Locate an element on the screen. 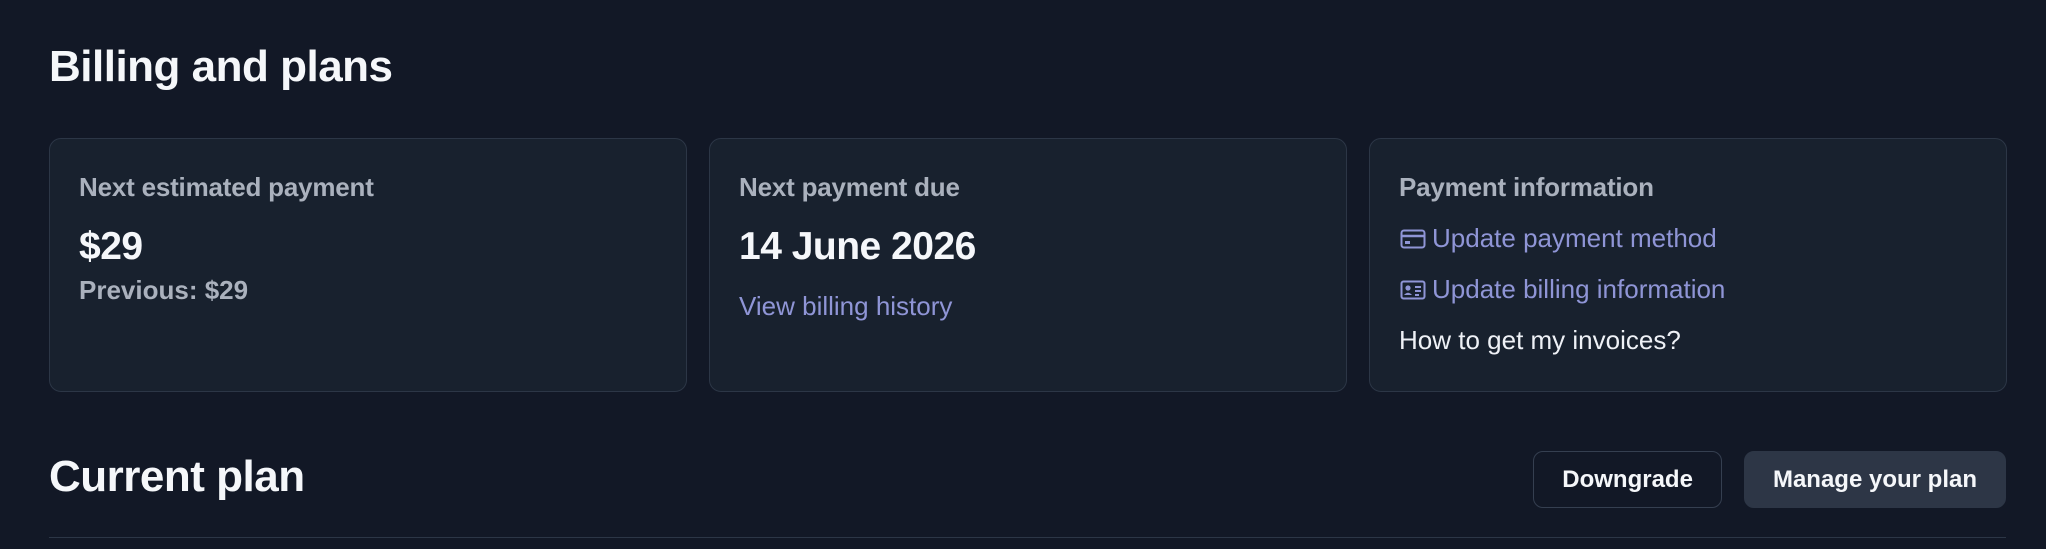  id-card-icon is located at coordinates (1413, 290).